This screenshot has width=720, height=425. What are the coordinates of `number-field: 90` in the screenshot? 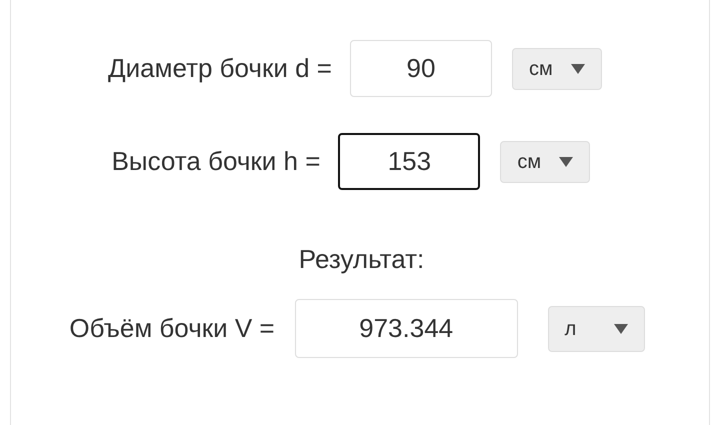 It's located at (421, 68).